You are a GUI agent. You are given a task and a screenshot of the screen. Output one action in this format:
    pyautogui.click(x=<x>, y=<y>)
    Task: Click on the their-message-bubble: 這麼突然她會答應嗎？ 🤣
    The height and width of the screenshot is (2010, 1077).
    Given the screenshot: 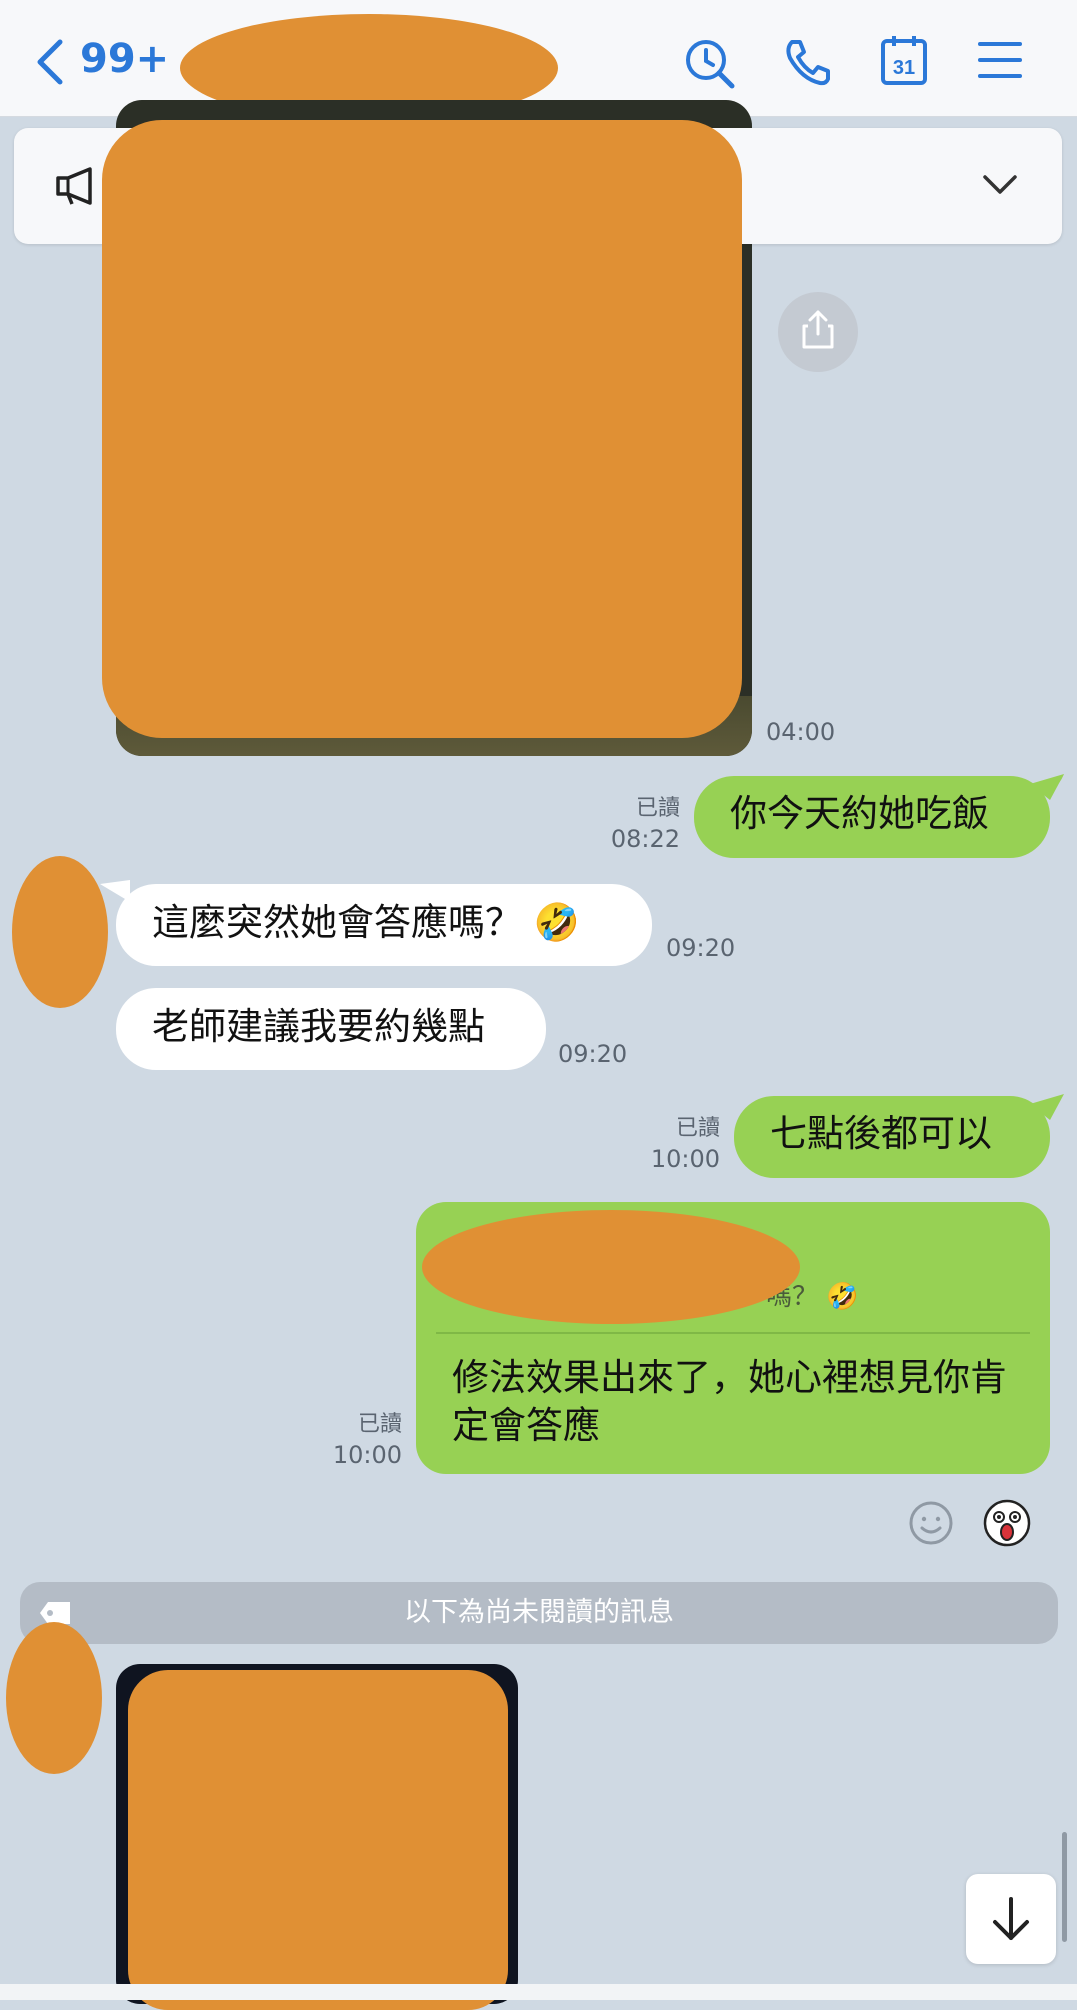 What is the action you would take?
    pyautogui.click(x=384, y=925)
    